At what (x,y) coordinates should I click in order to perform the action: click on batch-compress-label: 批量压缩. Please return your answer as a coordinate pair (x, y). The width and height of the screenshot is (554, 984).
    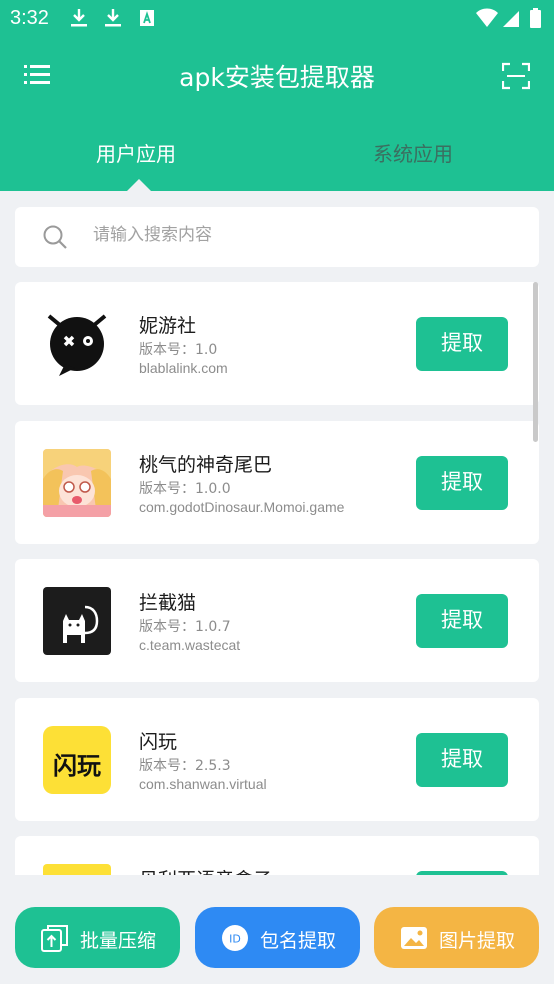
    Looking at the image, I should click on (118, 941).